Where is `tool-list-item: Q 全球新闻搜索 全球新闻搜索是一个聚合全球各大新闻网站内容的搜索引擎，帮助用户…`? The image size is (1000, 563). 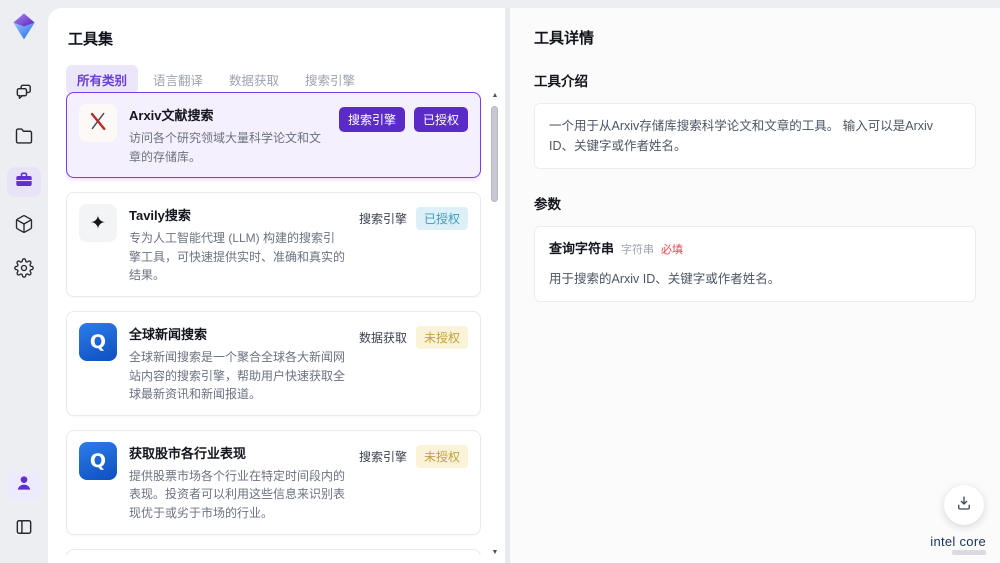
tool-list-item: Q 全球新闻搜索 全球新闻搜索是一个聚合全球各大新闻网站内容的搜索引擎，帮助用户… is located at coordinates (273, 363).